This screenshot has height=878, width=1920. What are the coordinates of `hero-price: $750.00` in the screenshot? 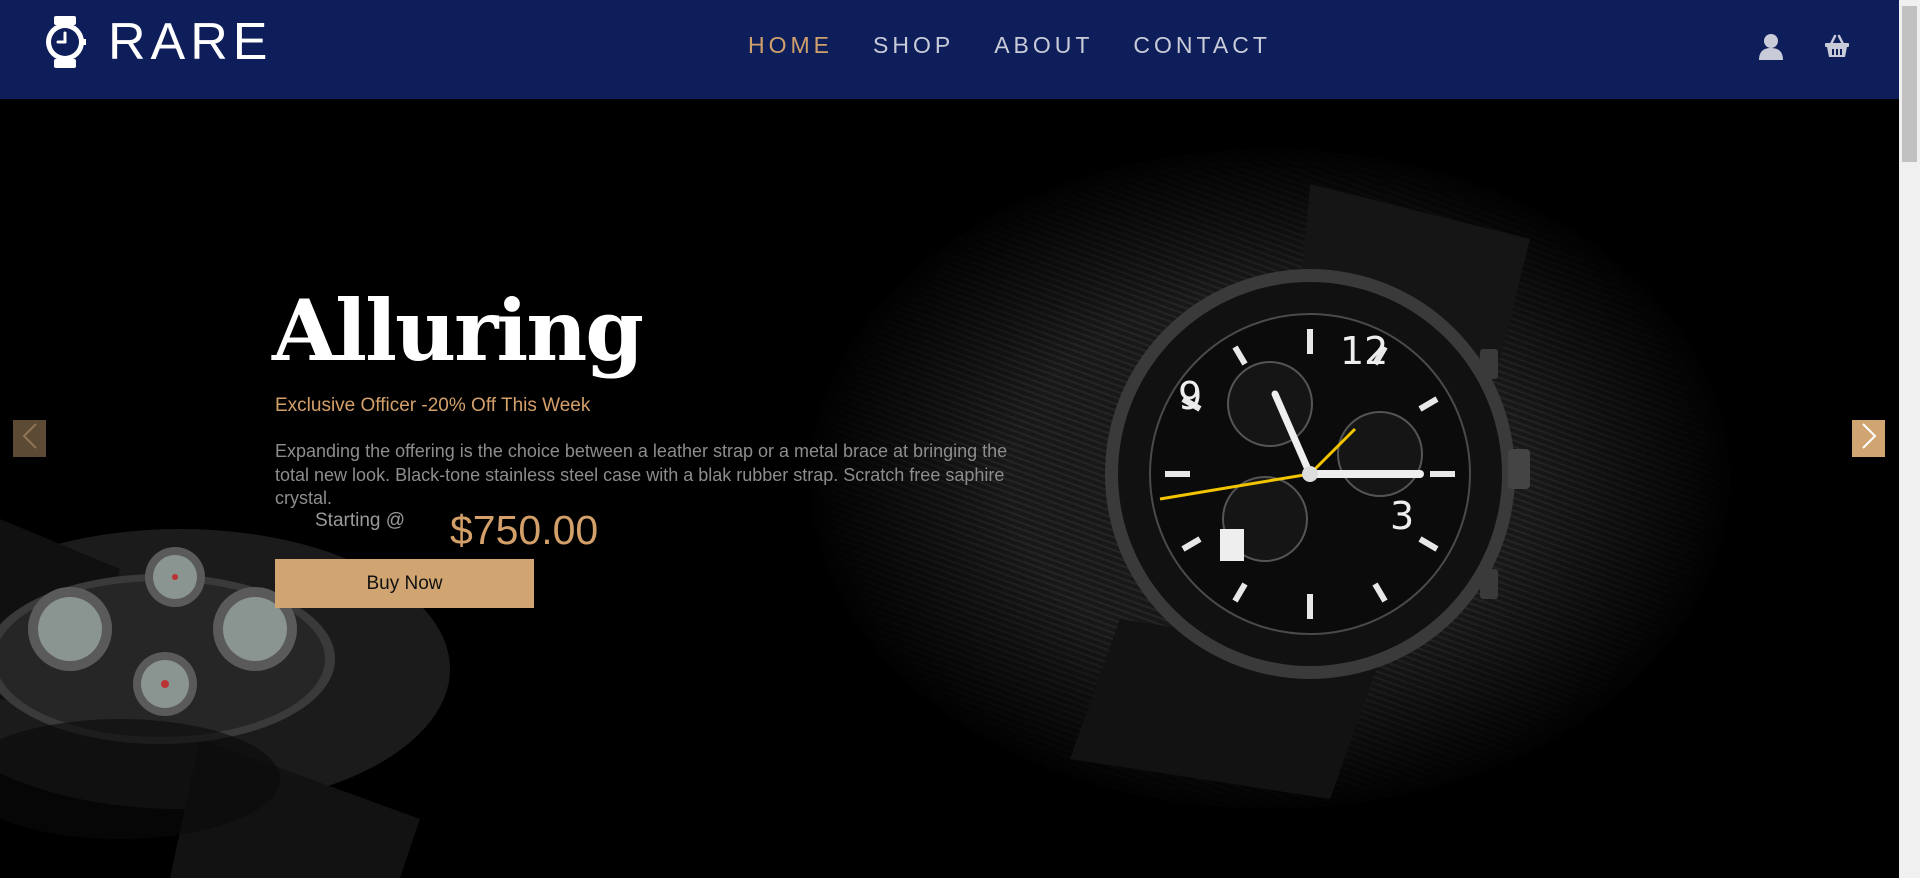 It's located at (524, 530).